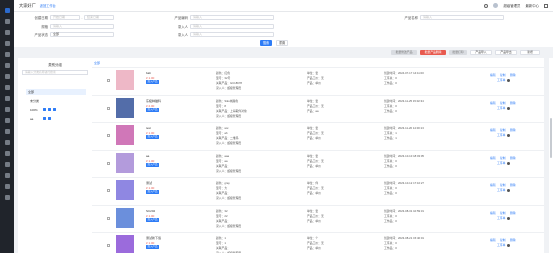  What do you see at coordinates (486, 5) in the screenshot?
I see `search-icon` at bounding box center [486, 5].